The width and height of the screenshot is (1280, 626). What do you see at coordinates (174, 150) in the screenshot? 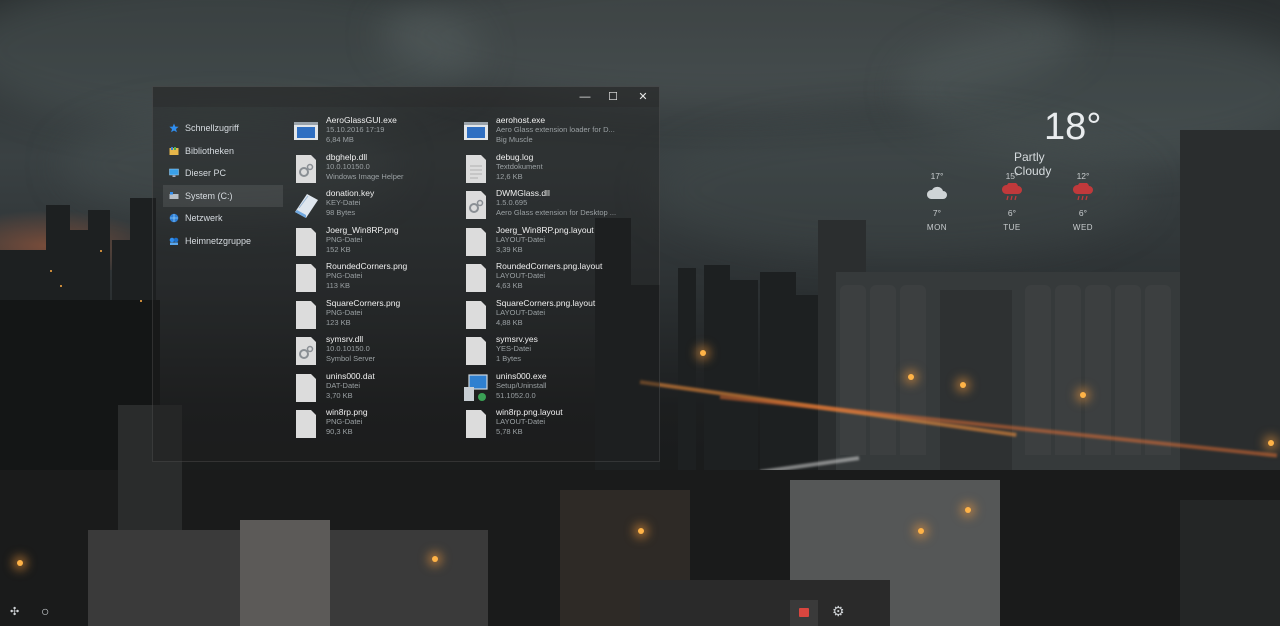
I see `library-icon` at bounding box center [174, 150].